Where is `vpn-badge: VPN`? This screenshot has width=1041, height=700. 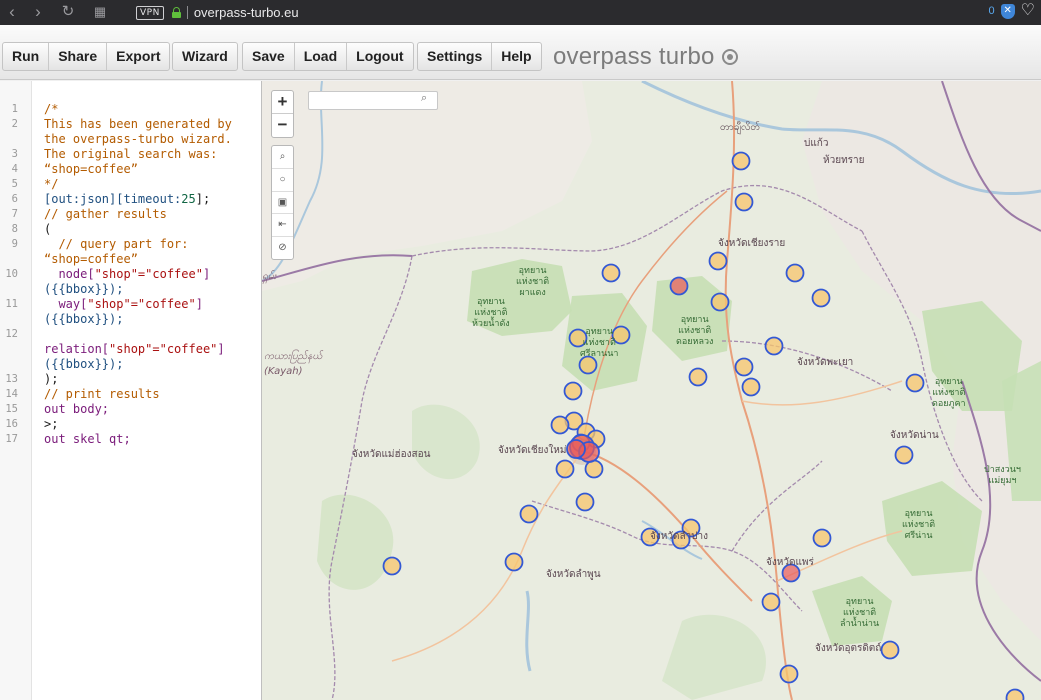
vpn-badge: VPN is located at coordinates (150, 12).